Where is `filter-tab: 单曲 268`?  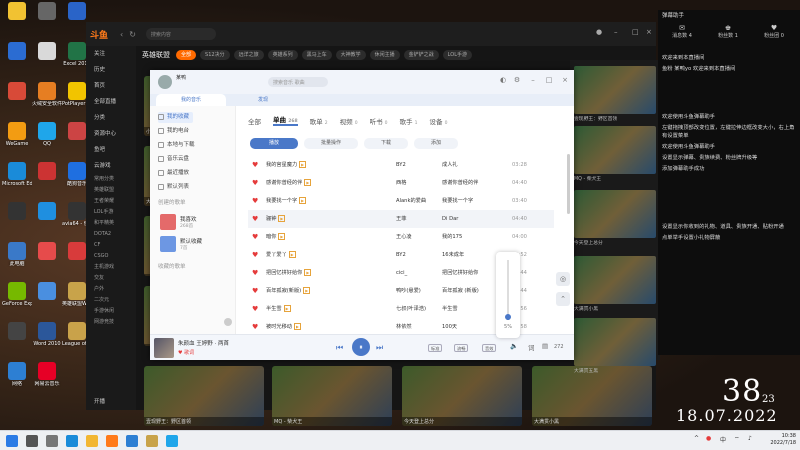
filter-tab: 单曲 268 is located at coordinates (285, 120).